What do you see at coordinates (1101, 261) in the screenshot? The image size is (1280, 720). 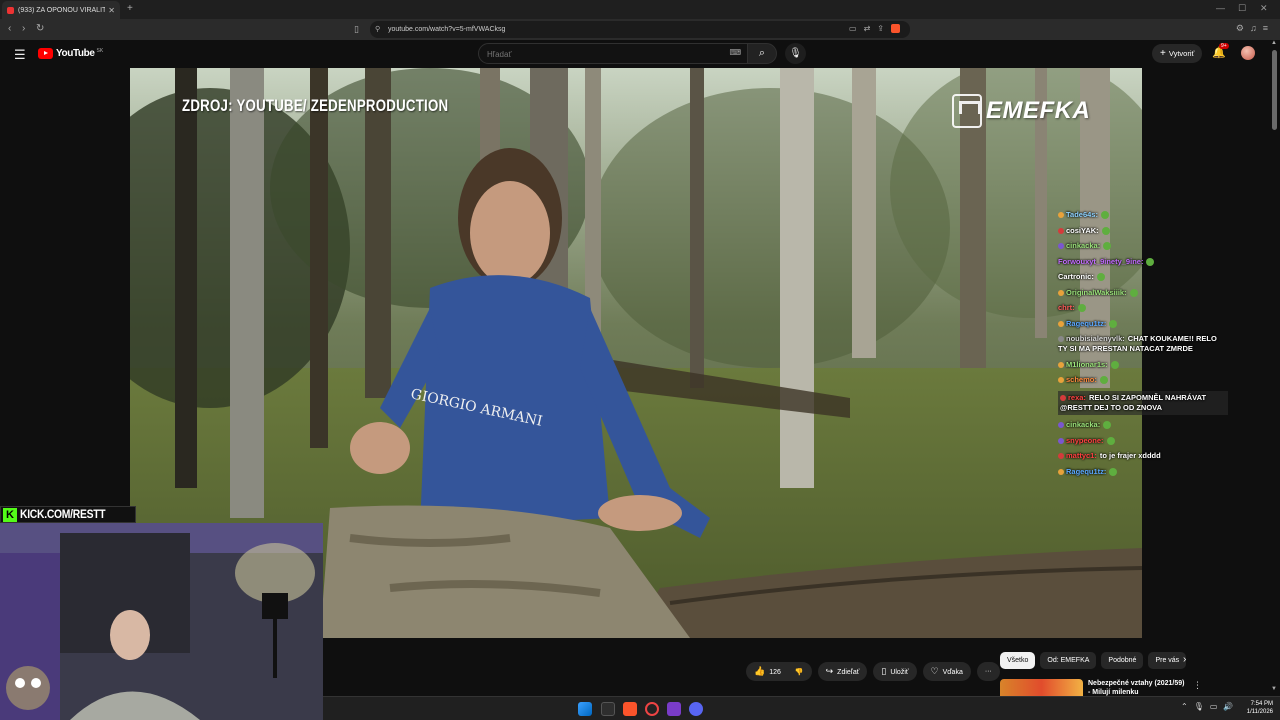 I see `chat-username: Forwouxyt_9inety_9ine:` at bounding box center [1101, 261].